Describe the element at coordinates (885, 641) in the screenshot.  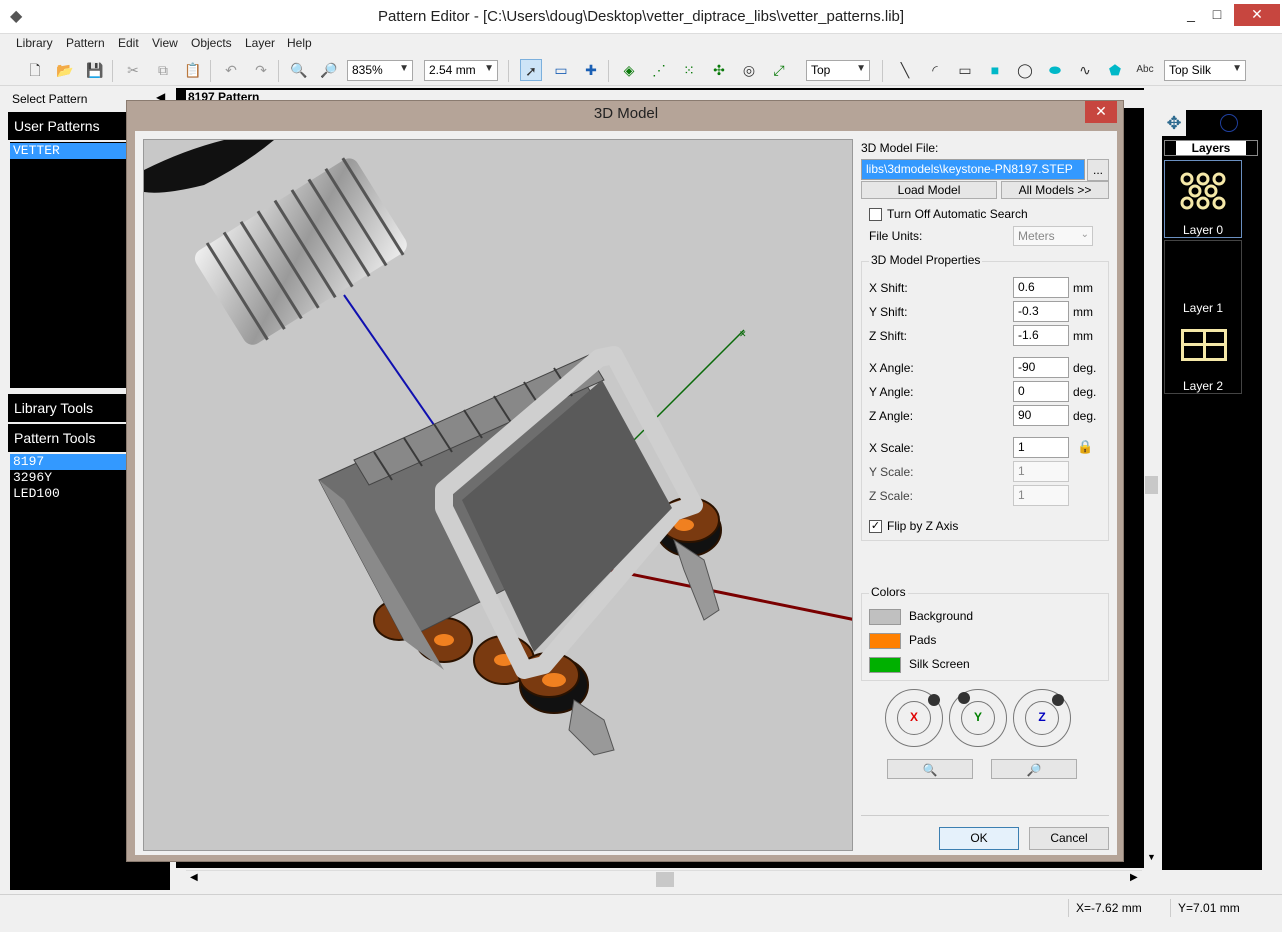
I see `pads-color-swatch` at that location.